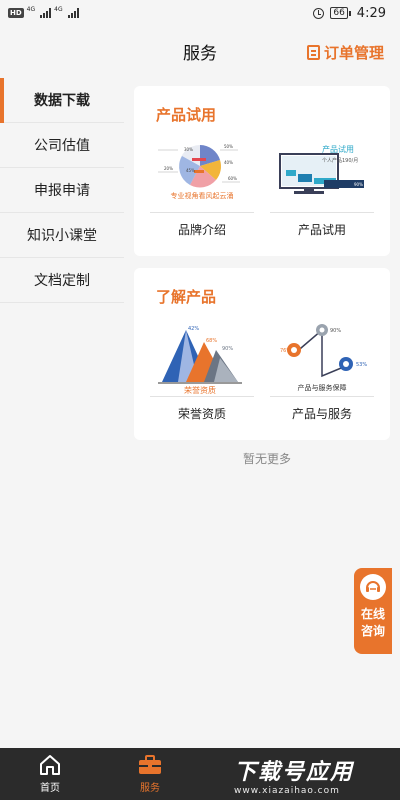 The width and height of the screenshot is (400, 800). I want to click on pie-label: 40%, so click(228, 162).